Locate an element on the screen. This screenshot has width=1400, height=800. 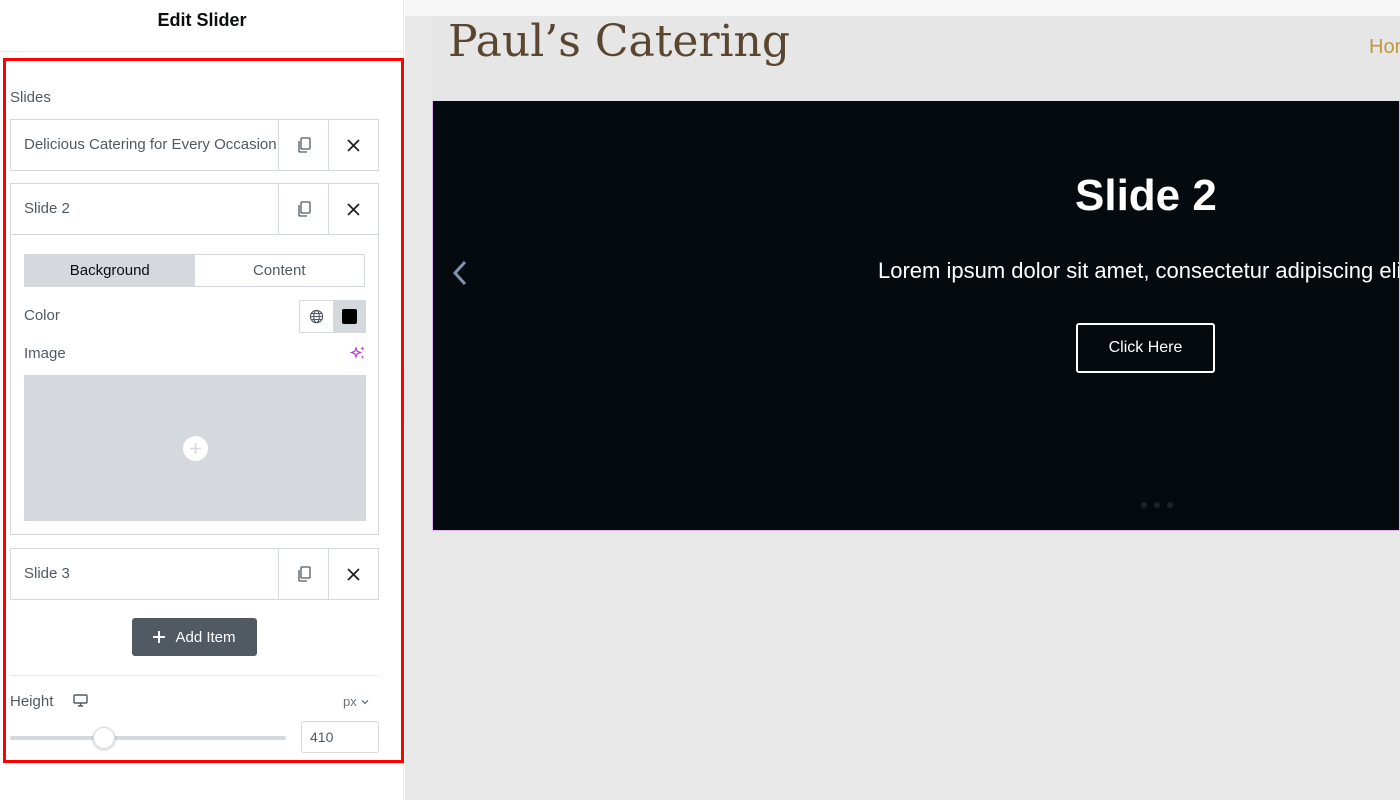
tab-background: Background is located at coordinates (110, 270).